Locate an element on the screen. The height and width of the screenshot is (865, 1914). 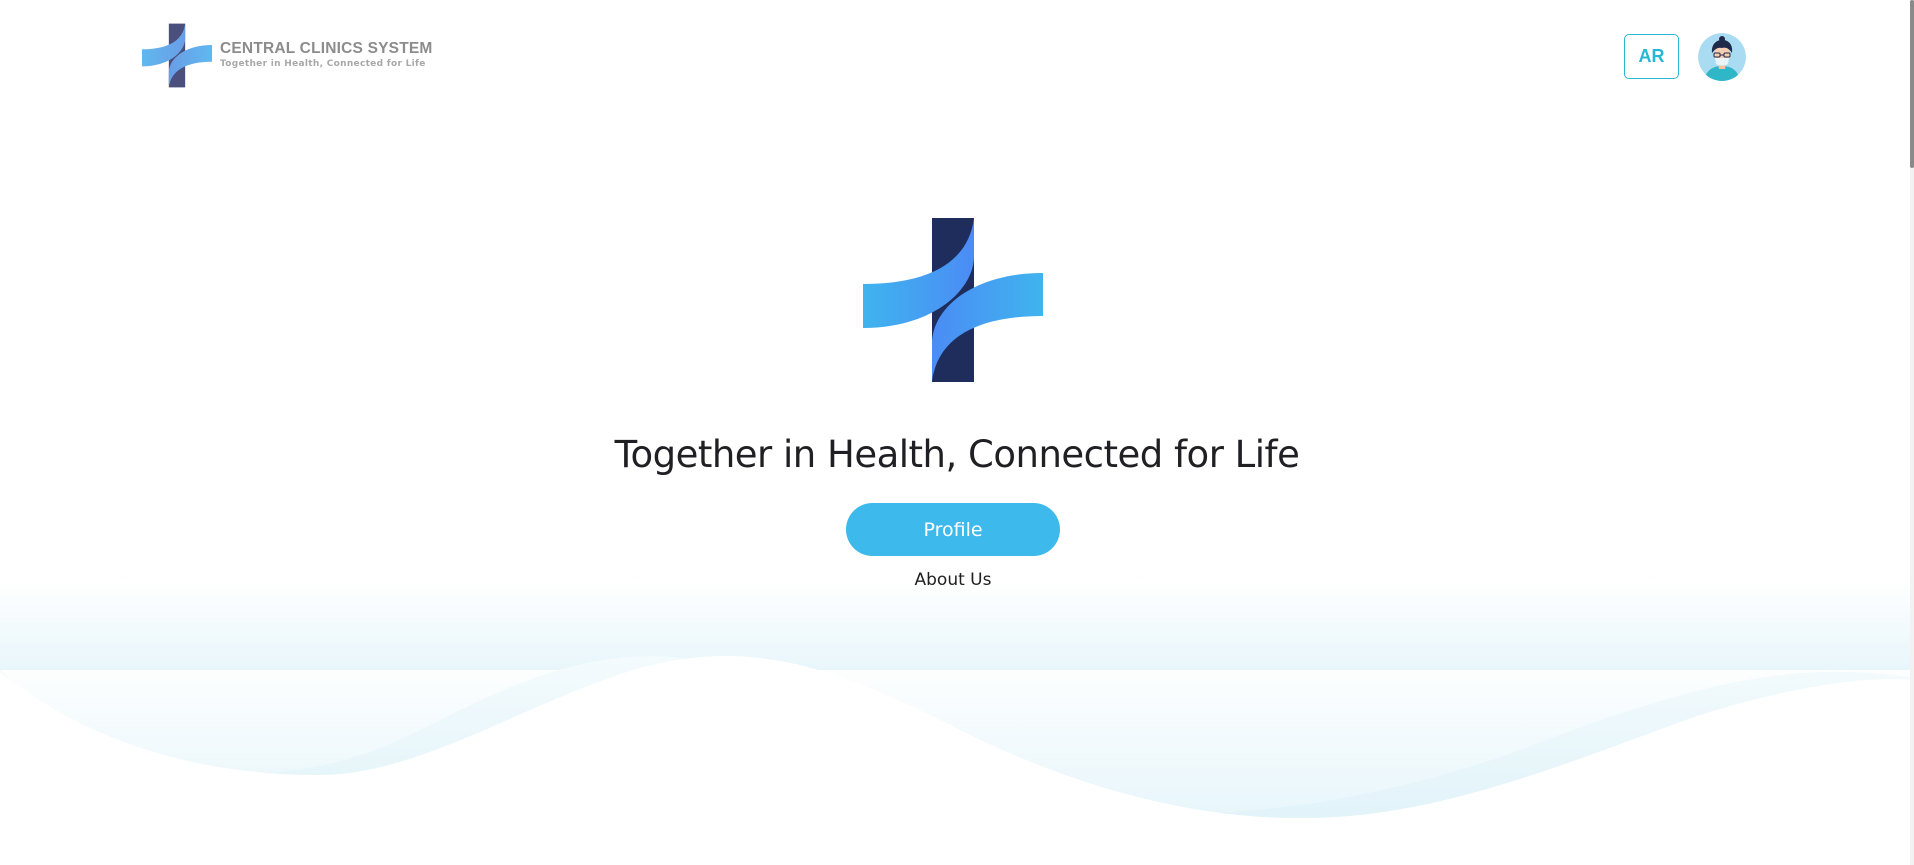
user-avatar is located at coordinates (1722, 57).